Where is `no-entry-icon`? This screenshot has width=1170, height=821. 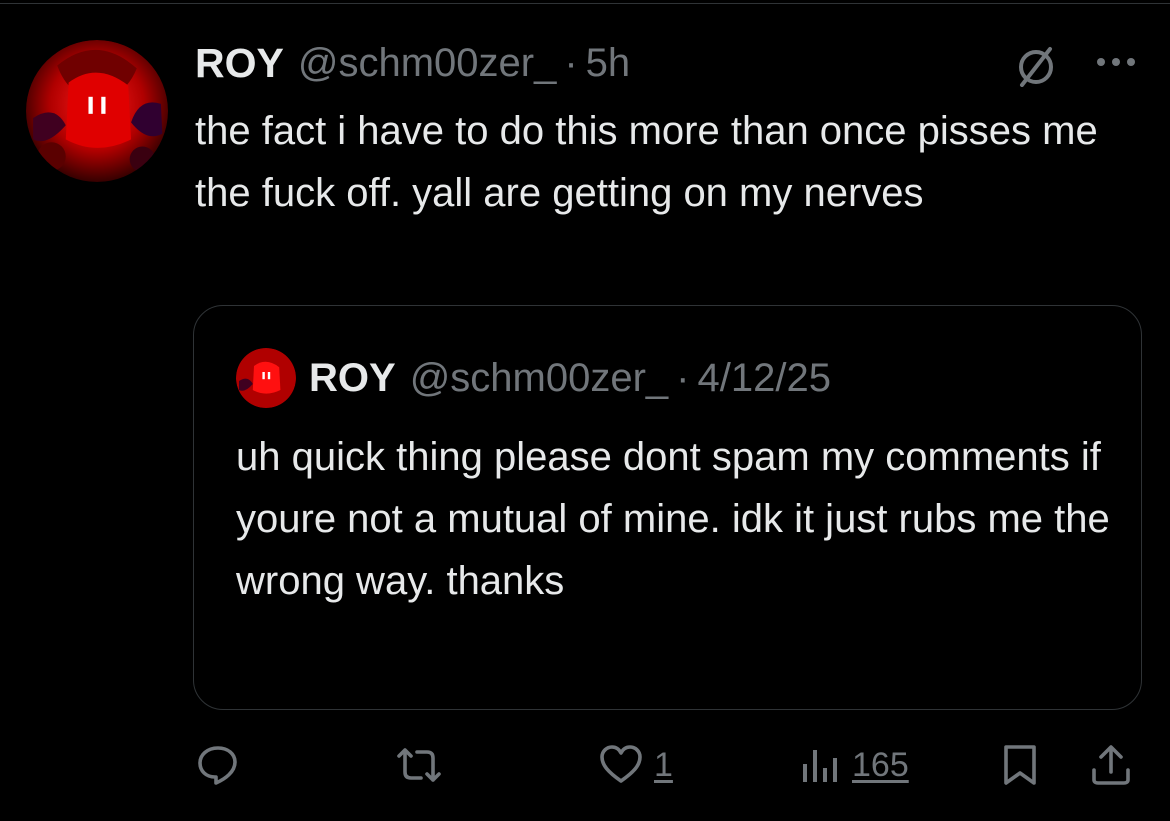 no-entry-icon is located at coordinates (1036, 65).